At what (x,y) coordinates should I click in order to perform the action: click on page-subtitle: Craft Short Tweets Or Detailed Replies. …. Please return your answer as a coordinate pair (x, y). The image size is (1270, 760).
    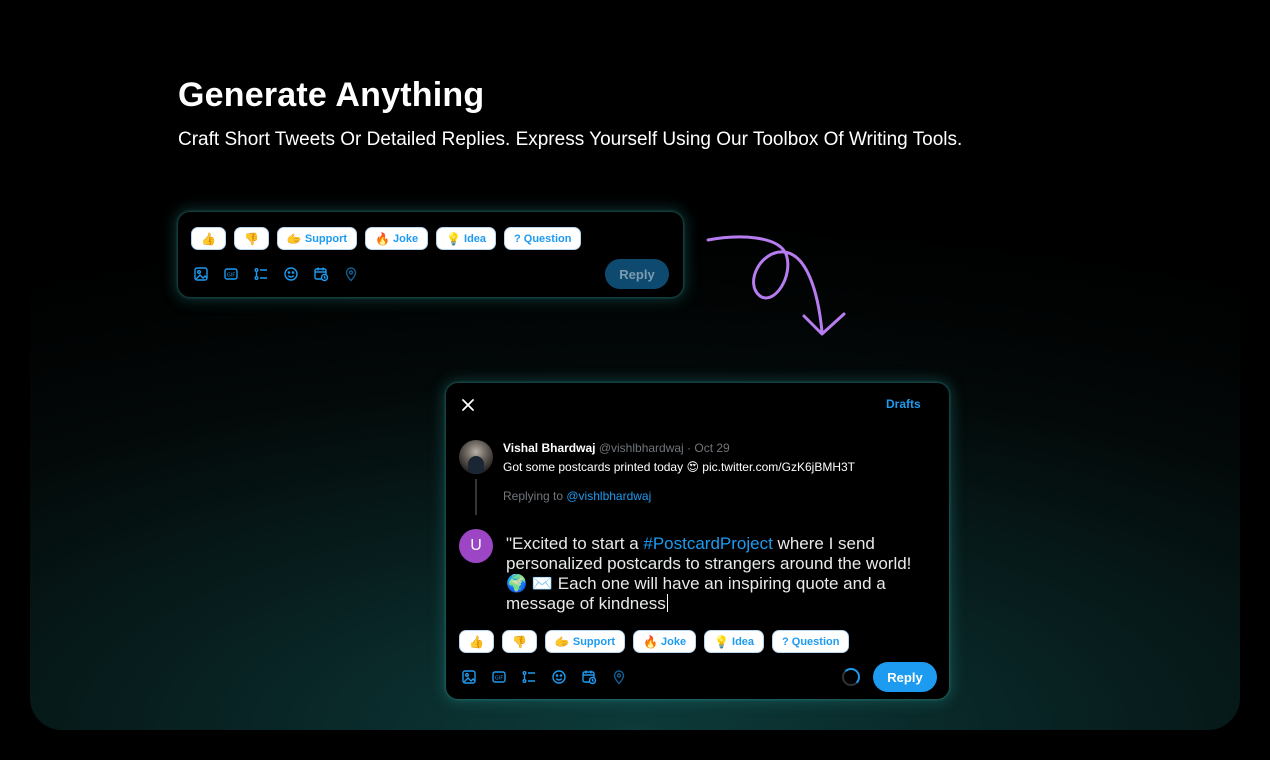
    Looking at the image, I should click on (570, 139).